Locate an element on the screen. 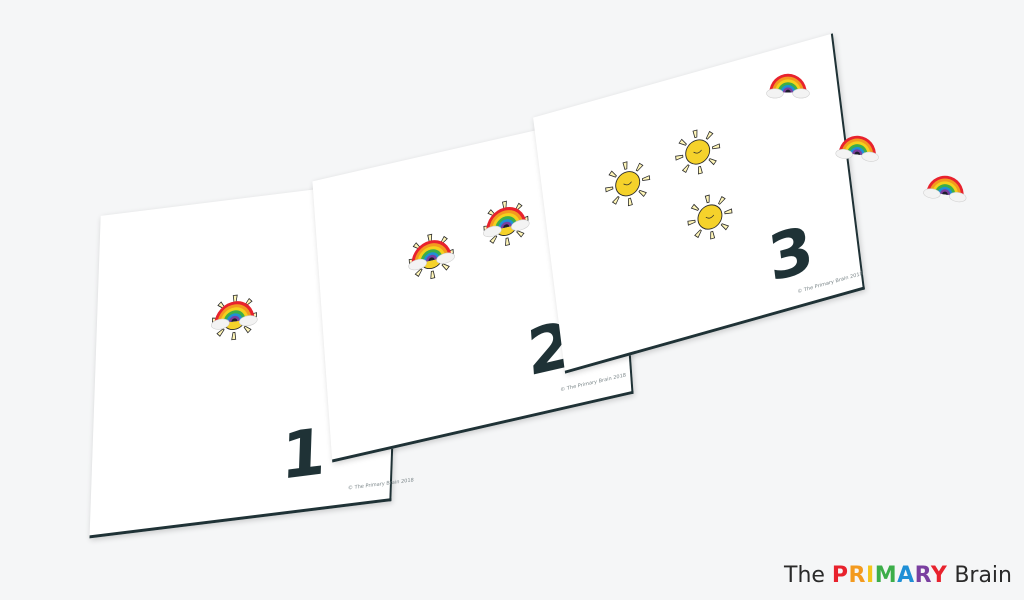 The image size is (1024, 600). logo-primary: PRIMARY is located at coordinates (889, 575).